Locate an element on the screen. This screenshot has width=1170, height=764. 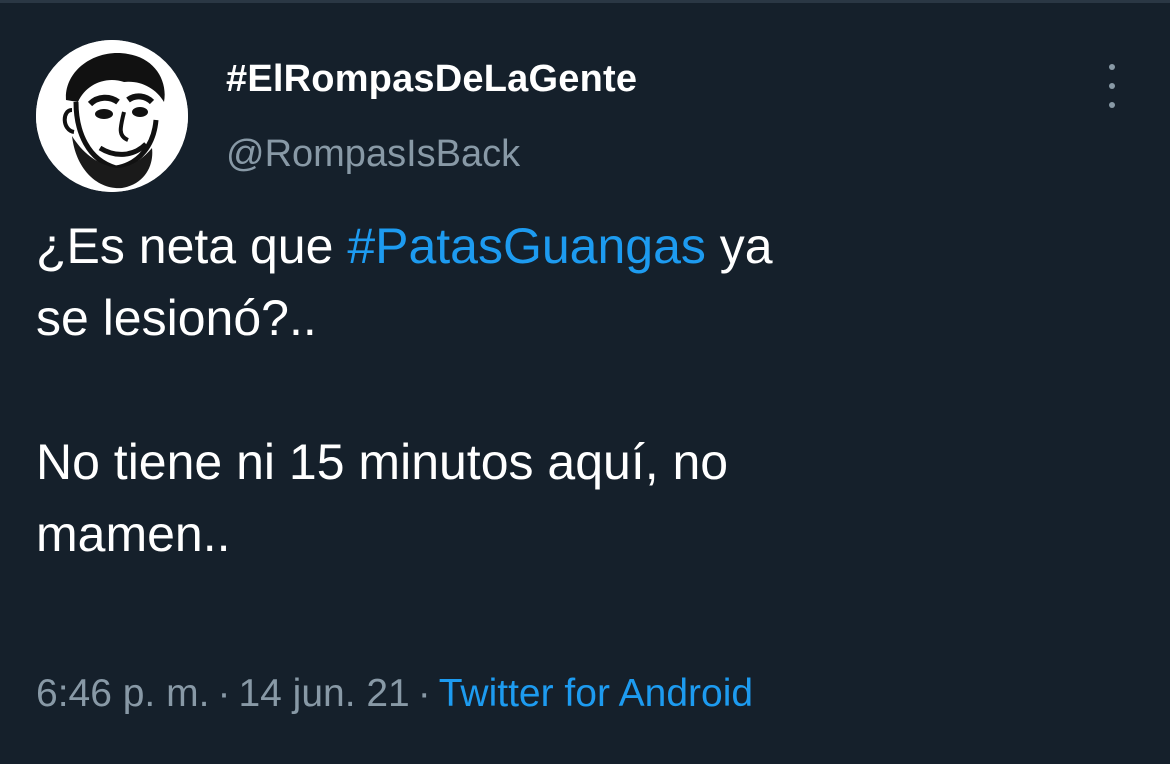
tweet-text-line: mamen.. is located at coordinates (133, 534).